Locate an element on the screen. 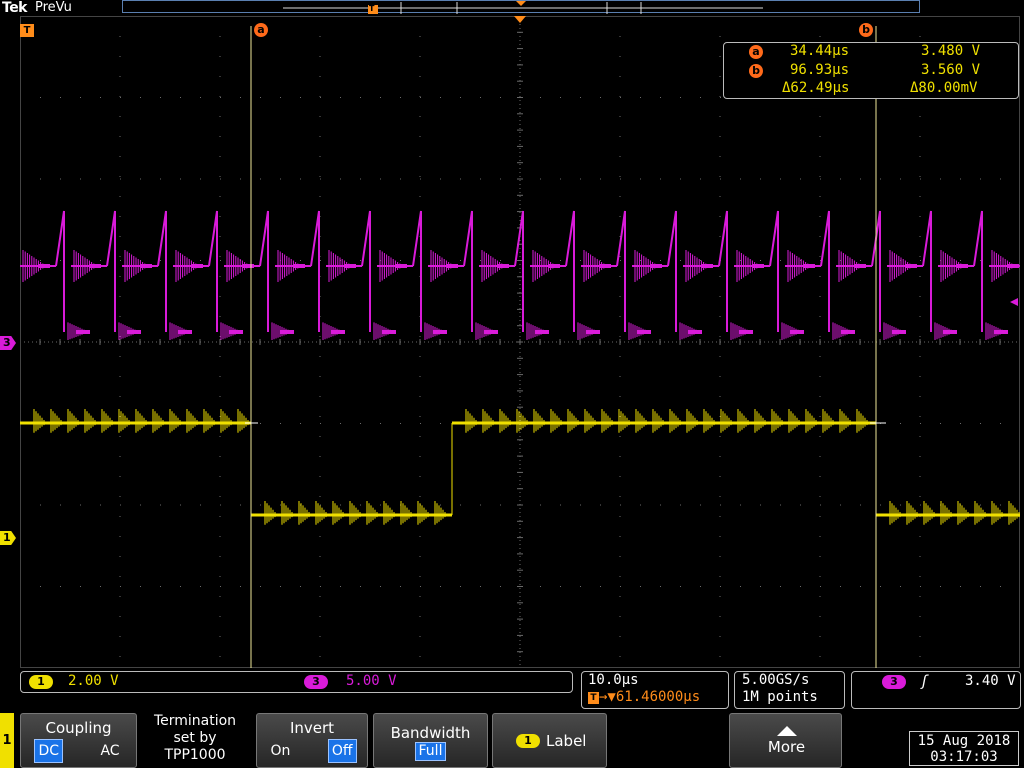  record-trigger-badge: T is located at coordinates (372, 8).